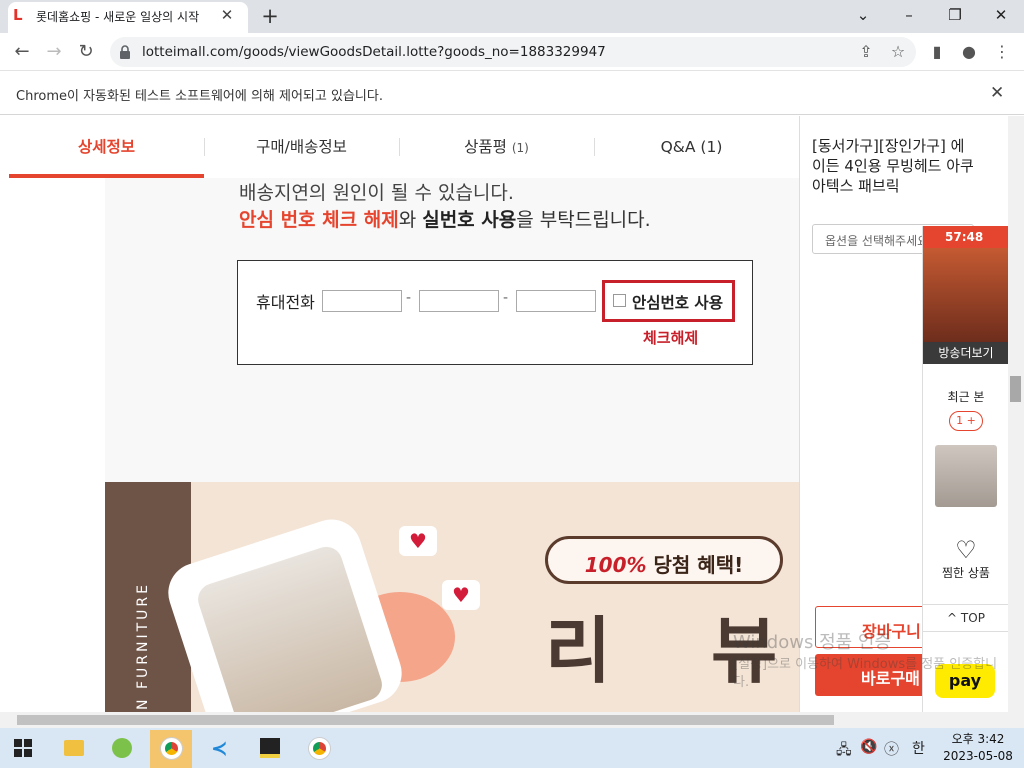 This screenshot has width=1024, height=768. What do you see at coordinates (866, 52) in the screenshot?
I see `share-icon: ⇪` at bounding box center [866, 52].